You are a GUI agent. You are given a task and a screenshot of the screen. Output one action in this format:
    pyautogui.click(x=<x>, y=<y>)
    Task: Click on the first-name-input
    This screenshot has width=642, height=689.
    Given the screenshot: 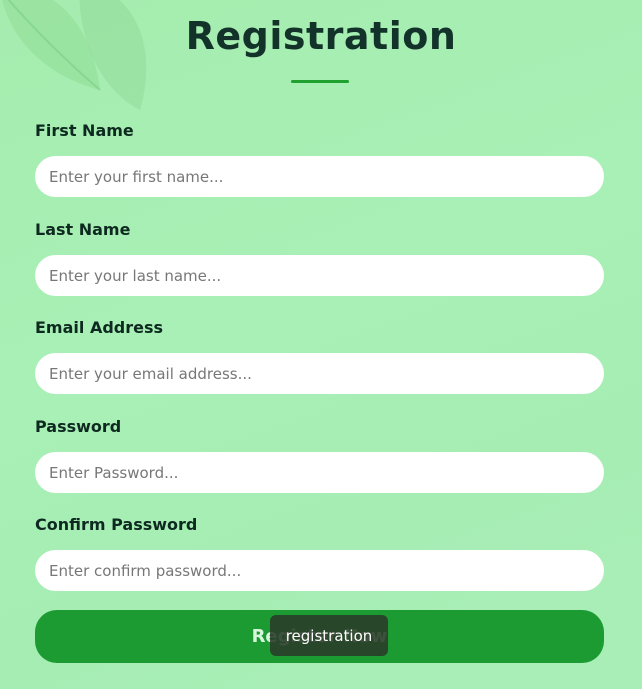 What is the action you would take?
    pyautogui.click(x=319, y=176)
    